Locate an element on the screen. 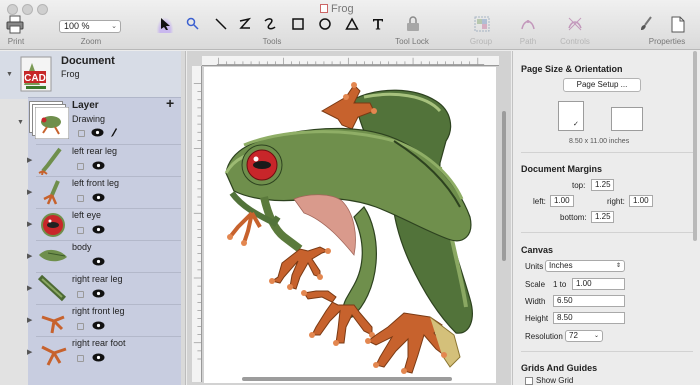 The width and height of the screenshot is (700, 385). close-window-button is located at coordinates (12, 9).